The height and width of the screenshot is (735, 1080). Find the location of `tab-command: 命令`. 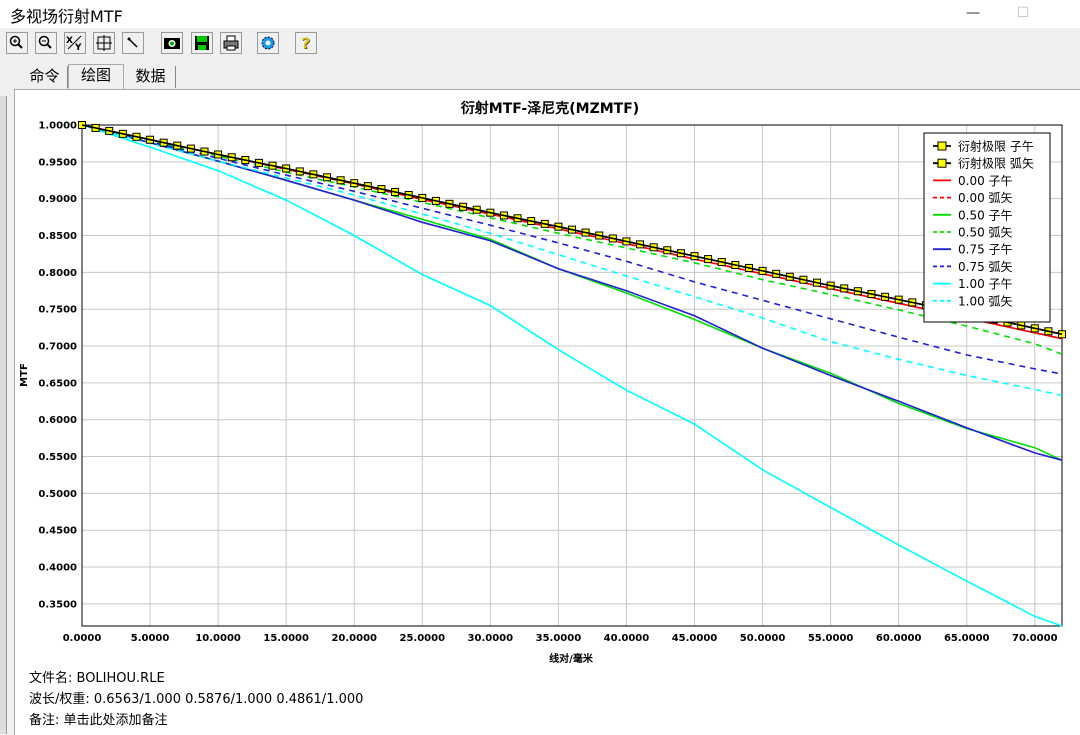

tab-command: 命令 is located at coordinates (45, 77).